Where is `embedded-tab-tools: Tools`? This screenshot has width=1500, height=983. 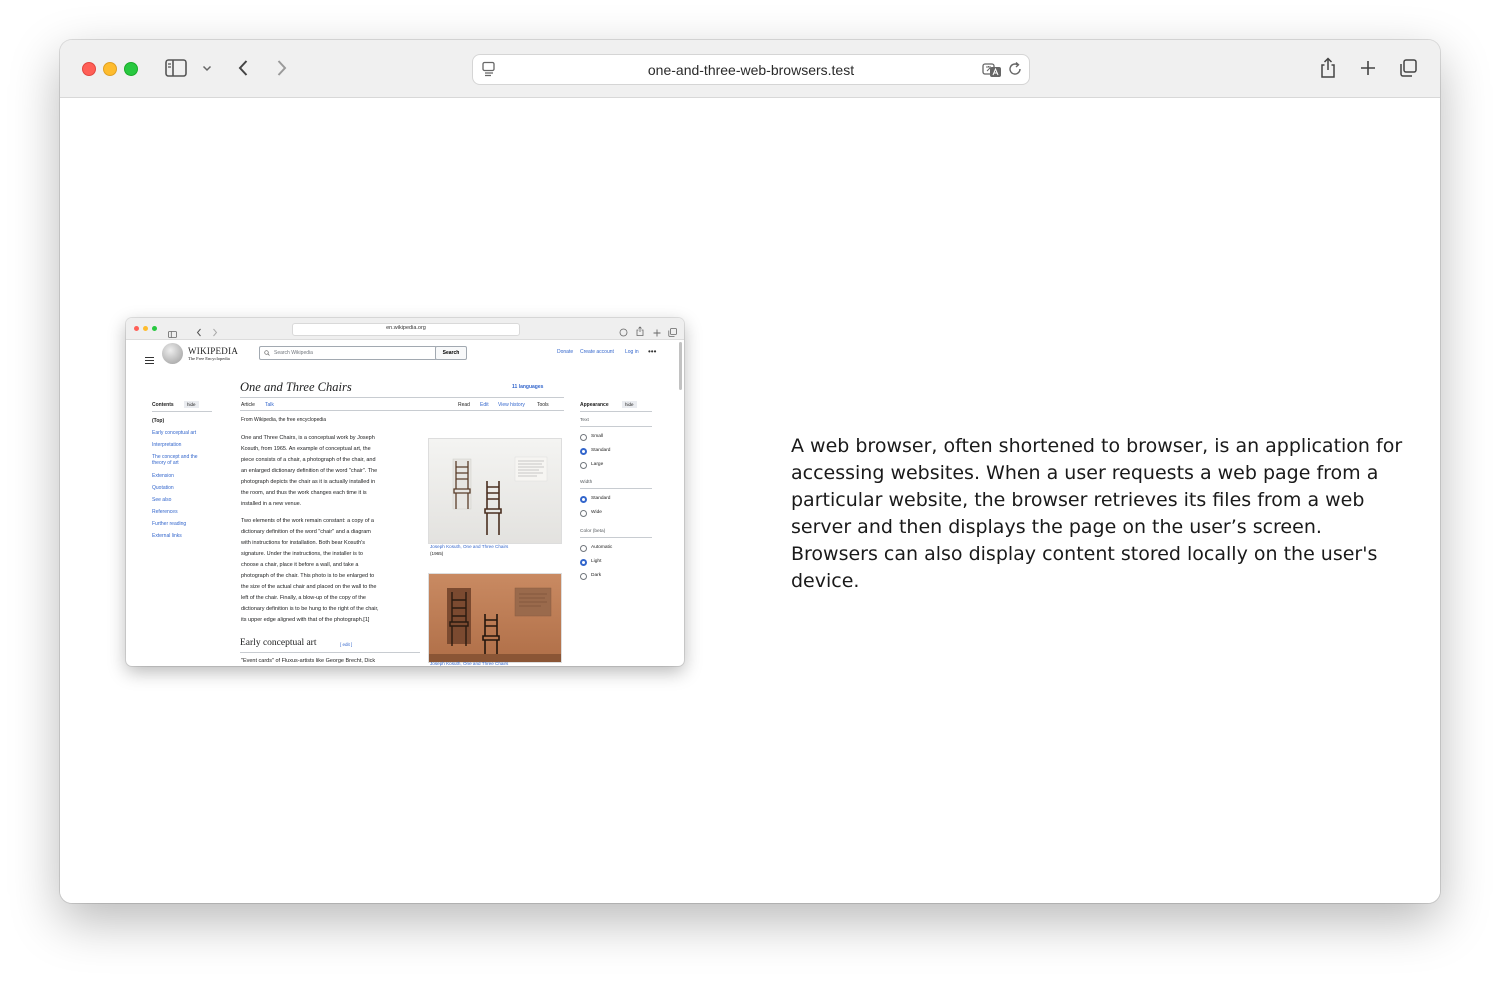
embedded-tab-tools: Tools is located at coordinates (543, 405).